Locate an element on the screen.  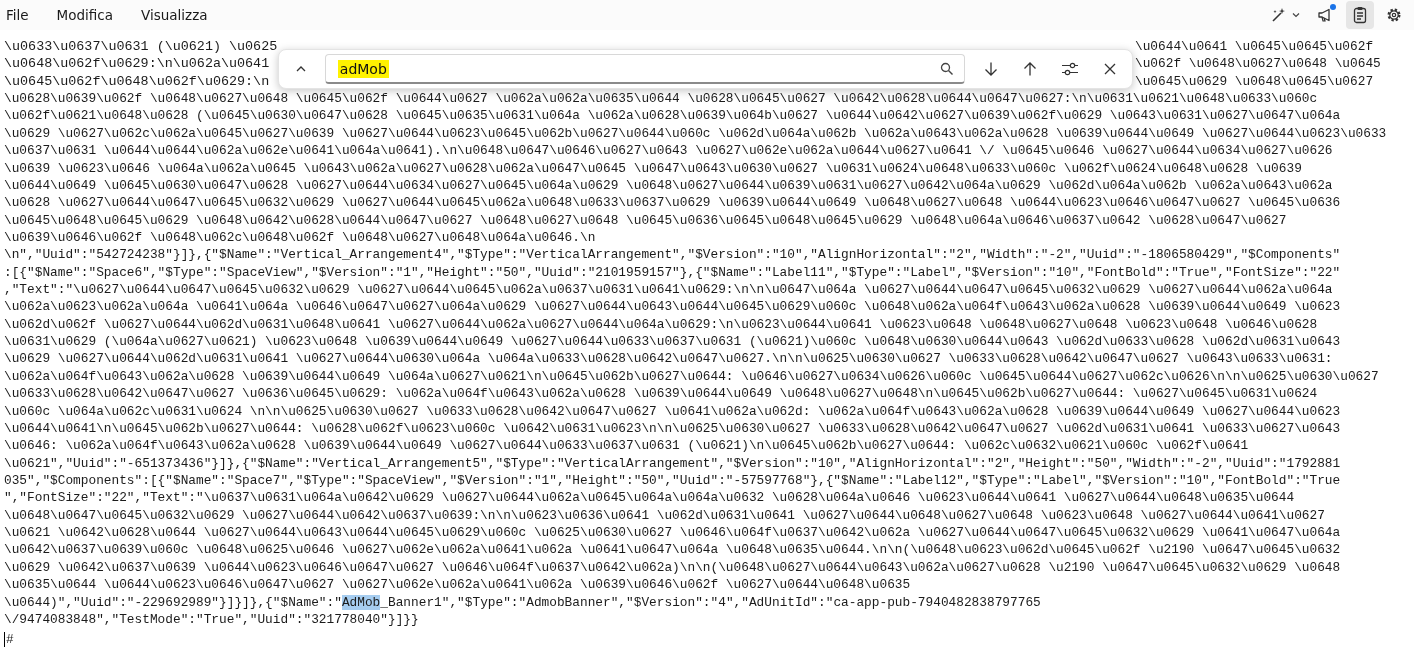
text-line: ","FontSize":"22","Text":"\u0637\u0631\u064a\u0642\u0629 \u0627\u0644\u062a\u0645\u064a\u064a\u0632 \u0628\u064a\u0646 \u0623\u0644\u0641 \u0627\u0644\u0648\u0635\u0644 is located at coordinates (650, 498).